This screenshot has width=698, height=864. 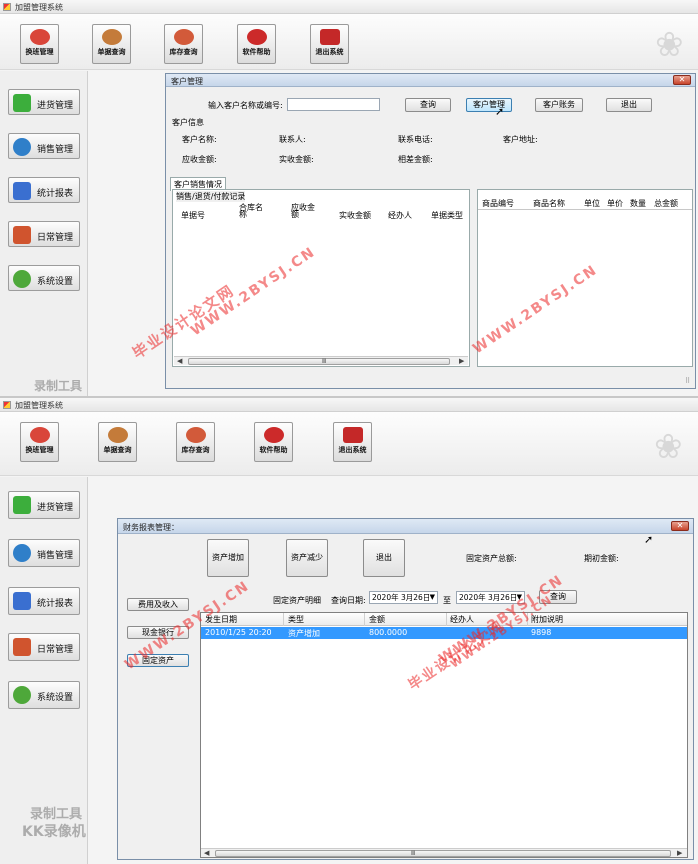 I want to click on column-header: 单据类型, so click(x=447, y=215).